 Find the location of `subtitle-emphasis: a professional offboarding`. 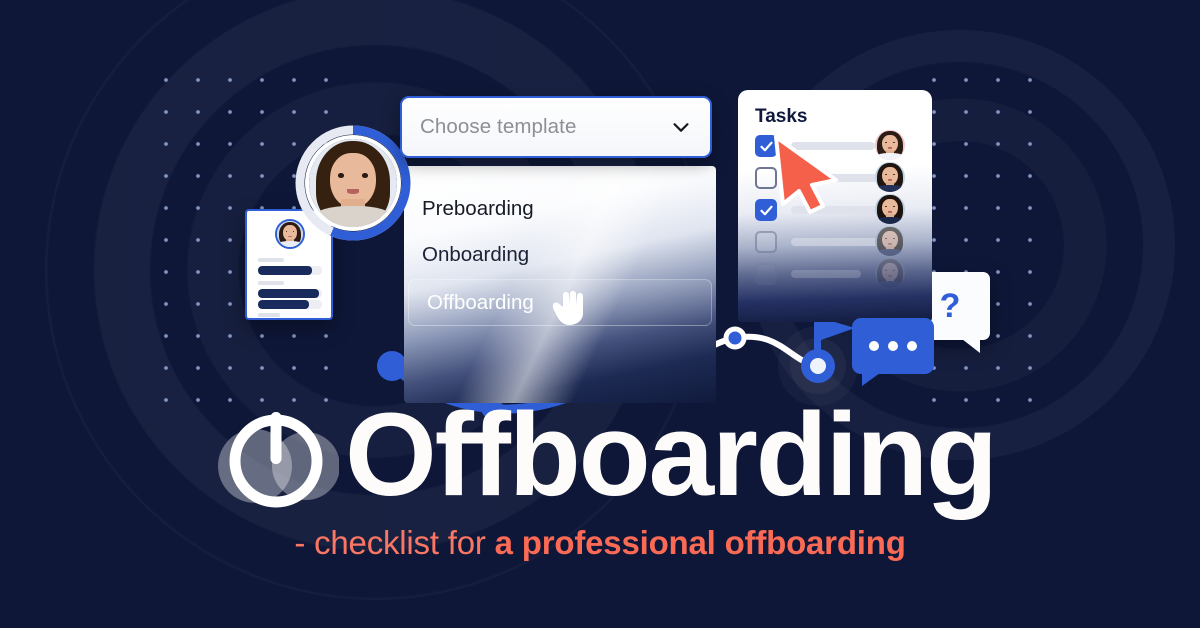

subtitle-emphasis: a professional offboarding is located at coordinates (700, 542).